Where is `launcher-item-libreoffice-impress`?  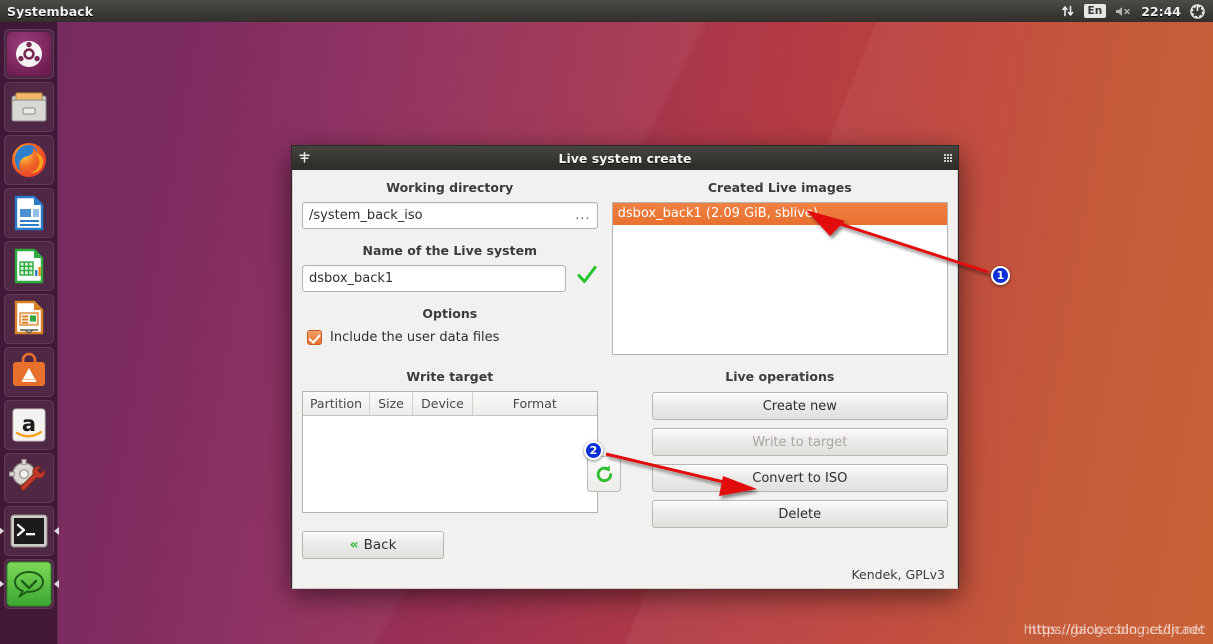
launcher-item-libreoffice-impress is located at coordinates (28, 319).